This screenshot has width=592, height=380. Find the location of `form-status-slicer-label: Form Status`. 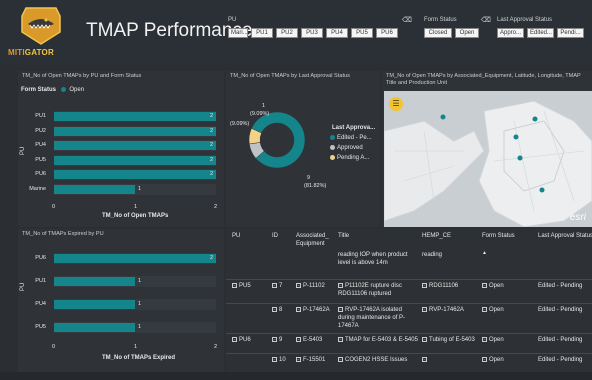

form-status-slicer-label: Form Status is located at coordinates (440, 20).